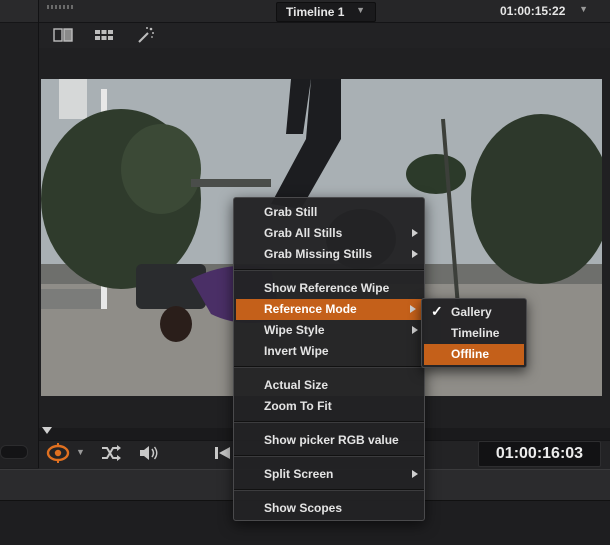 The width and height of the screenshot is (610, 545). Describe the element at coordinates (310, 309) in the screenshot. I see `menu-item-label: Reference Mode` at that location.